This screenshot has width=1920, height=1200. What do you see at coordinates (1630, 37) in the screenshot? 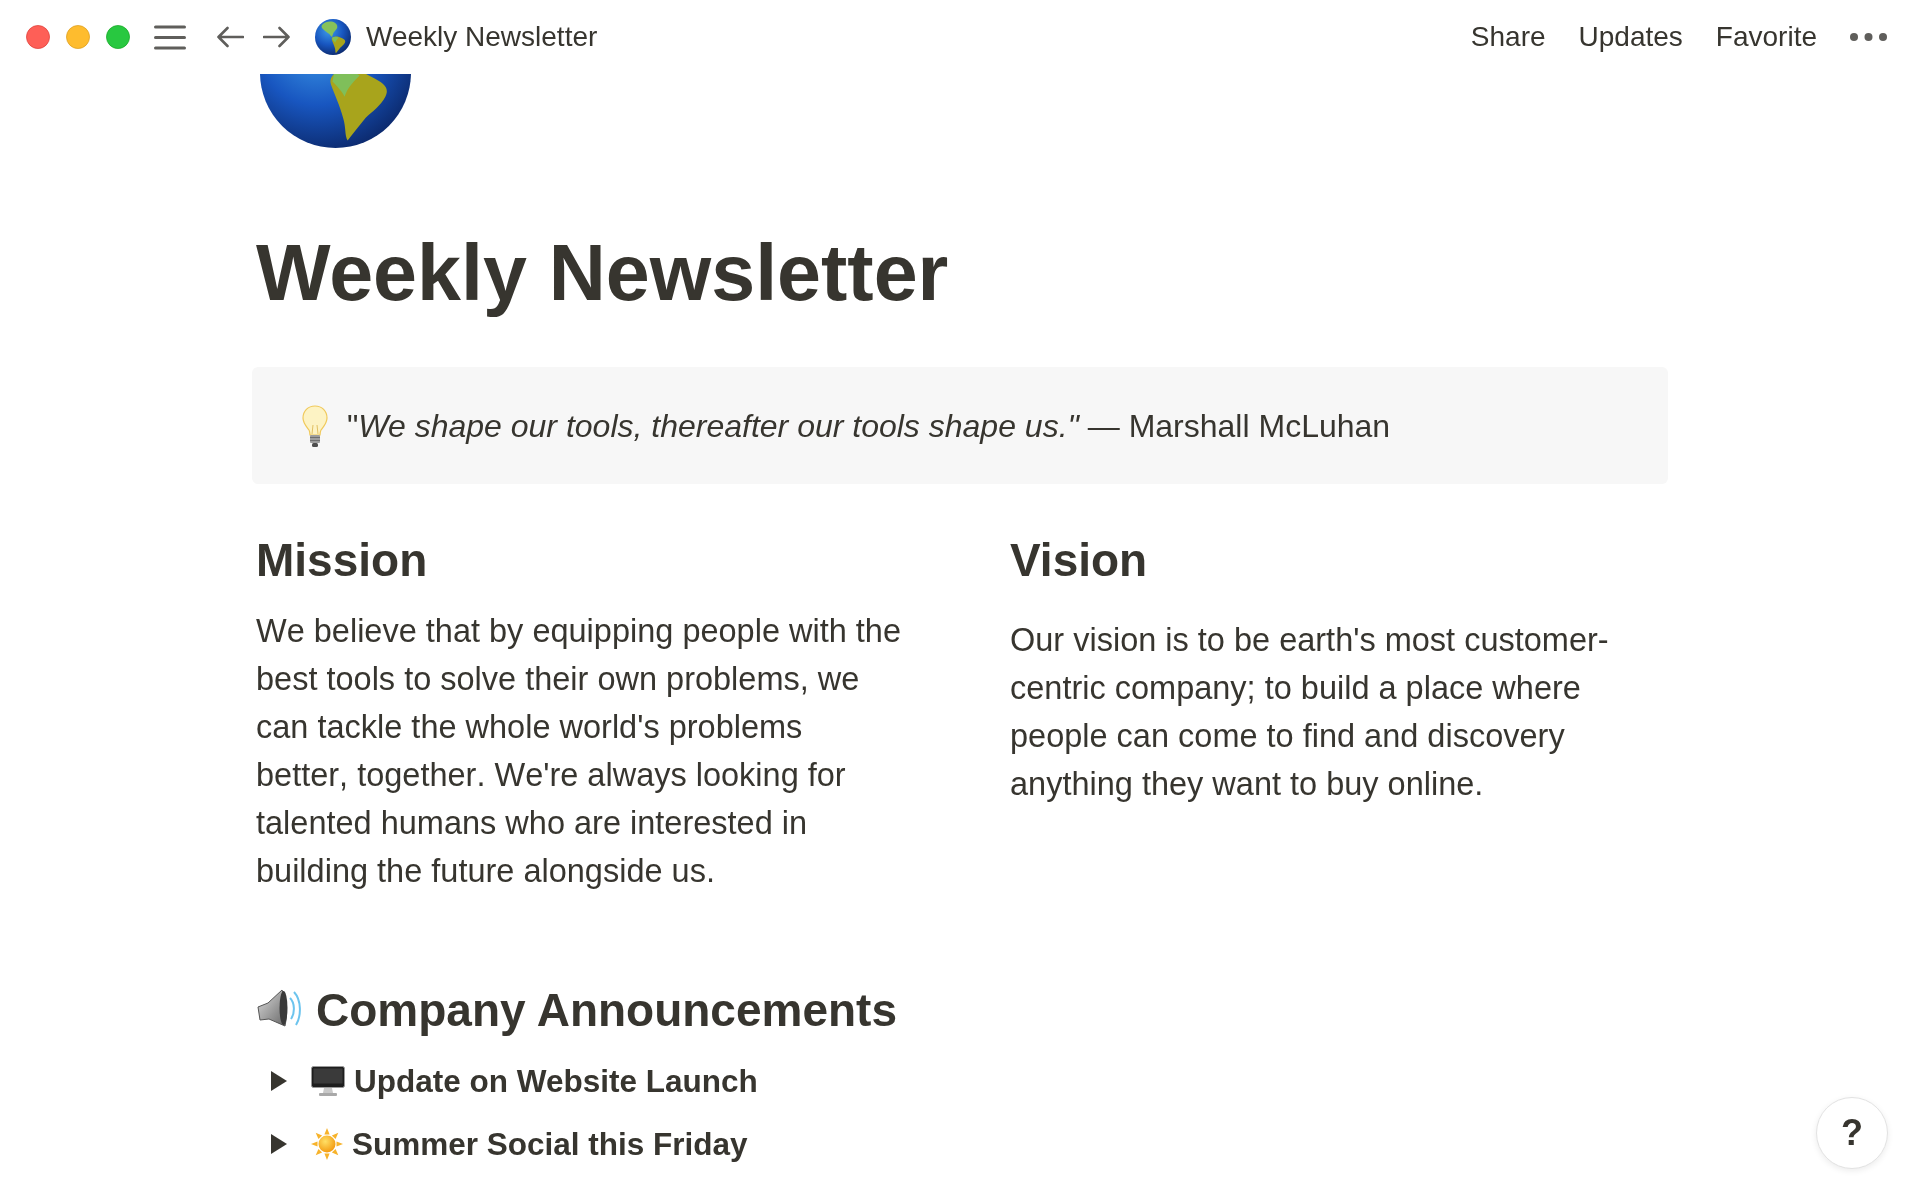
I see `topbar-button: Updates` at bounding box center [1630, 37].